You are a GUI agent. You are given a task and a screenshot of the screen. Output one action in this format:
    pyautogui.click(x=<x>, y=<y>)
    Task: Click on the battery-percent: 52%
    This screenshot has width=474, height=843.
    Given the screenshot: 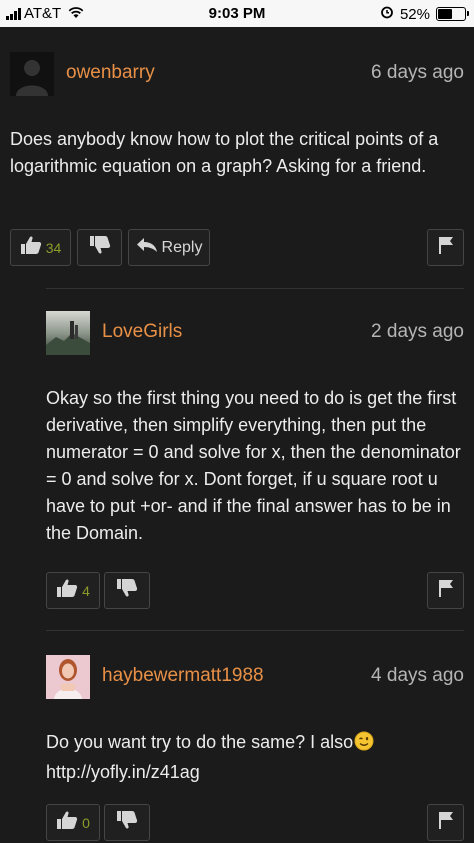 What is the action you would take?
    pyautogui.click(x=414, y=14)
    